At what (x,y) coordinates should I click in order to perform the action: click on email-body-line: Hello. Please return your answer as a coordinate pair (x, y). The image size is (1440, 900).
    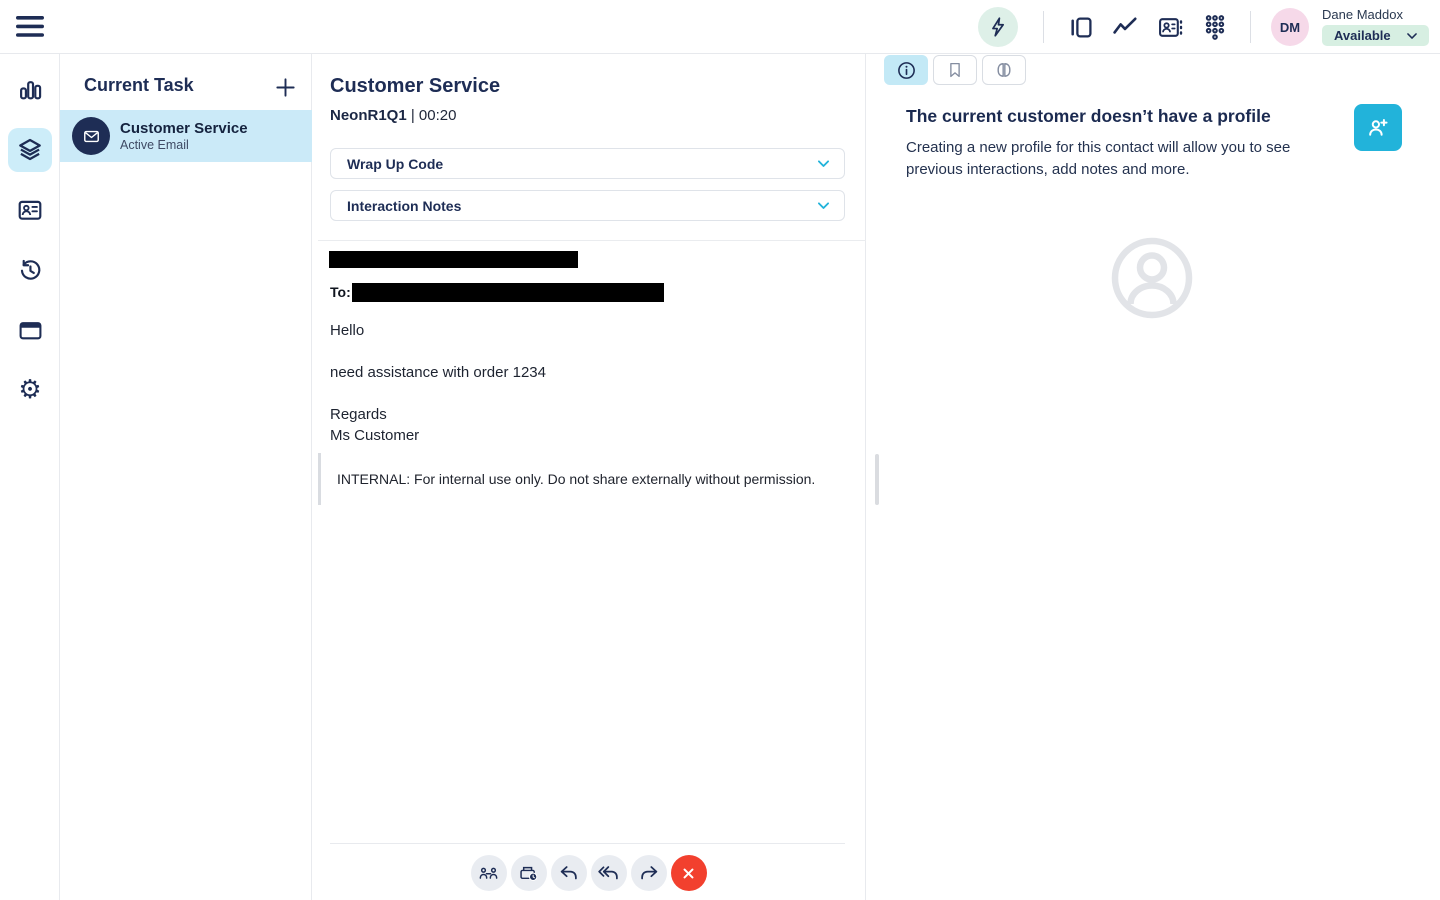
    Looking at the image, I should click on (347, 330).